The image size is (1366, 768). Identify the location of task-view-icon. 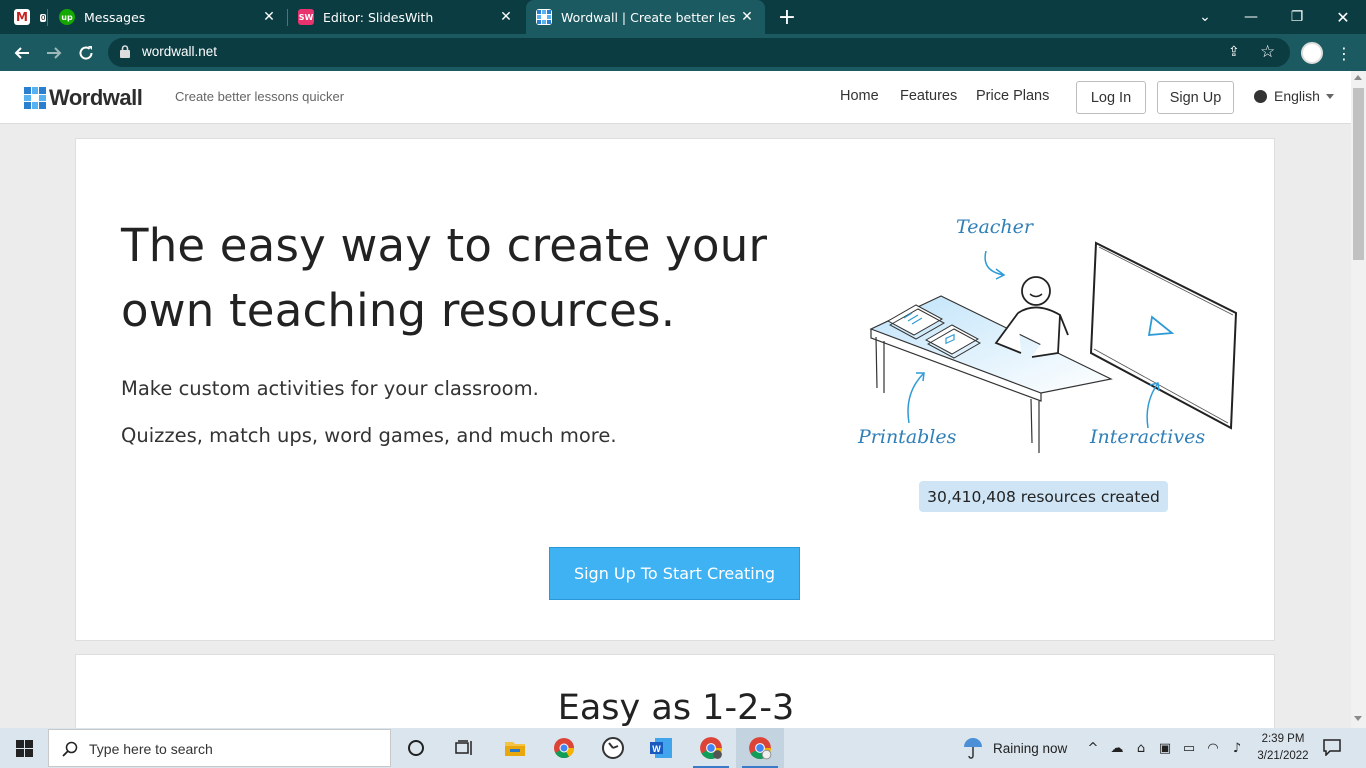
(464, 748).